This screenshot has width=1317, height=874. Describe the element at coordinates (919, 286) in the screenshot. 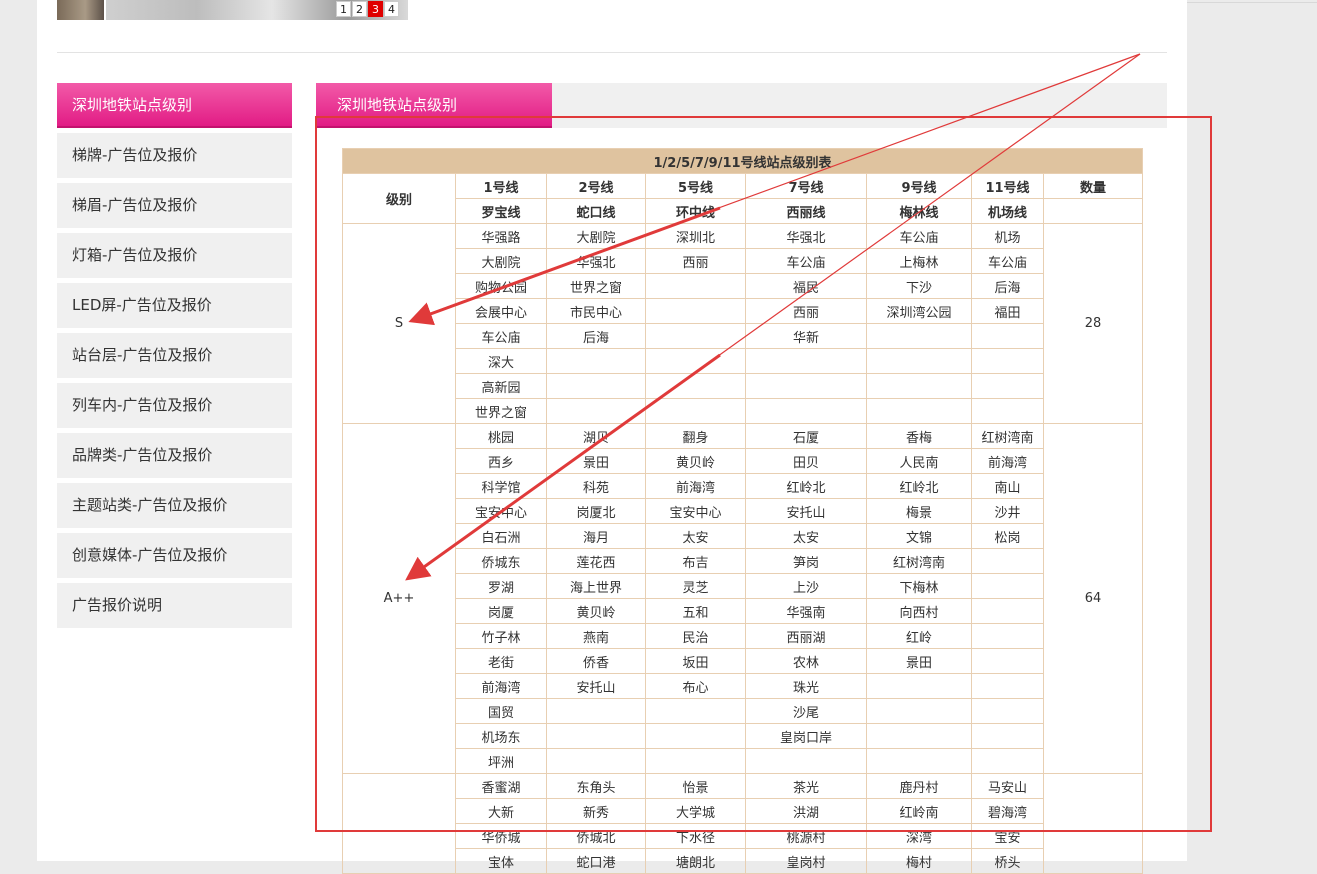

I see `station-cell: 下沙` at that location.